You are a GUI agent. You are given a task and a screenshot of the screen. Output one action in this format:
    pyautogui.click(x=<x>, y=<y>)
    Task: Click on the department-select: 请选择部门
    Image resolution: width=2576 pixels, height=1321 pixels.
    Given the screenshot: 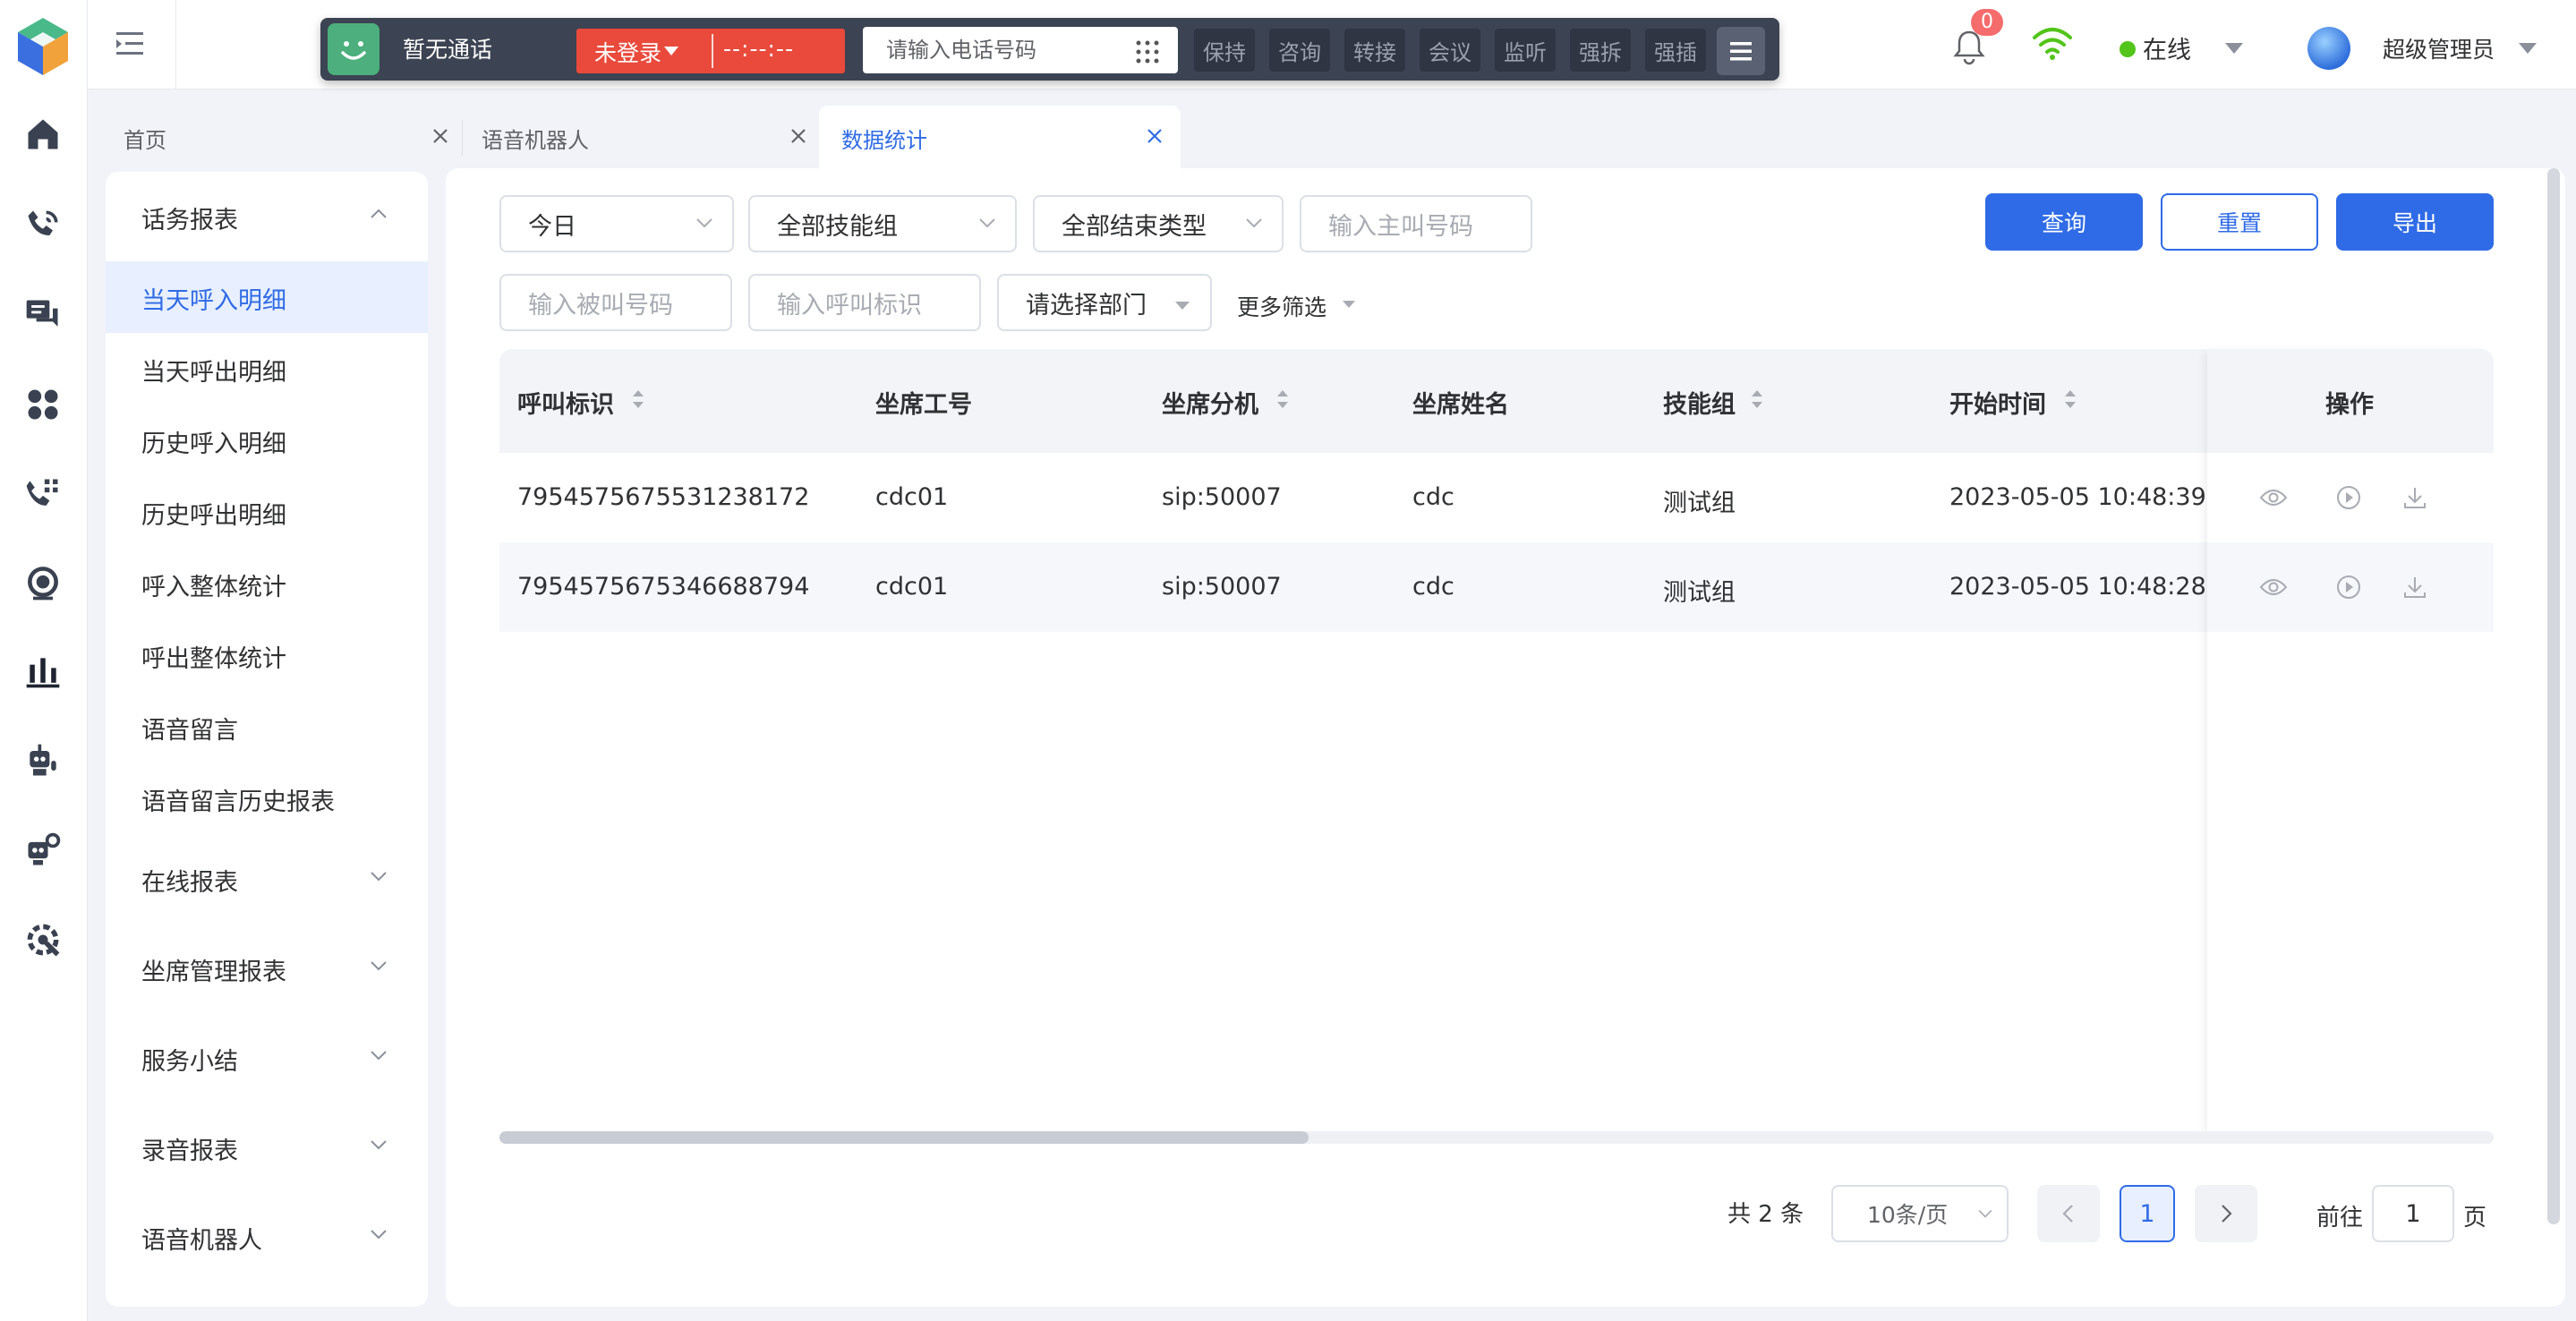 What is the action you would take?
    pyautogui.click(x=1104, y=302)
    